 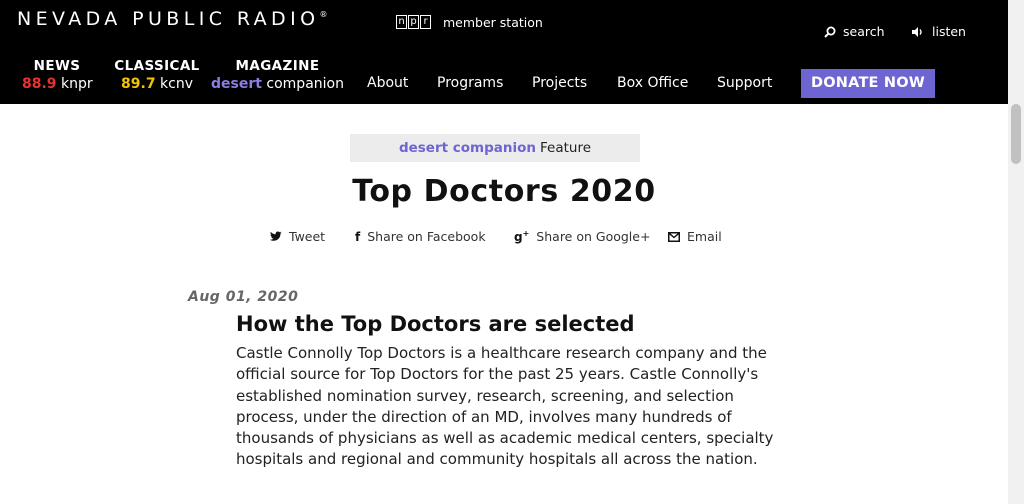 I want to click on nav-projects: Projects, so click(x=559, y=83).